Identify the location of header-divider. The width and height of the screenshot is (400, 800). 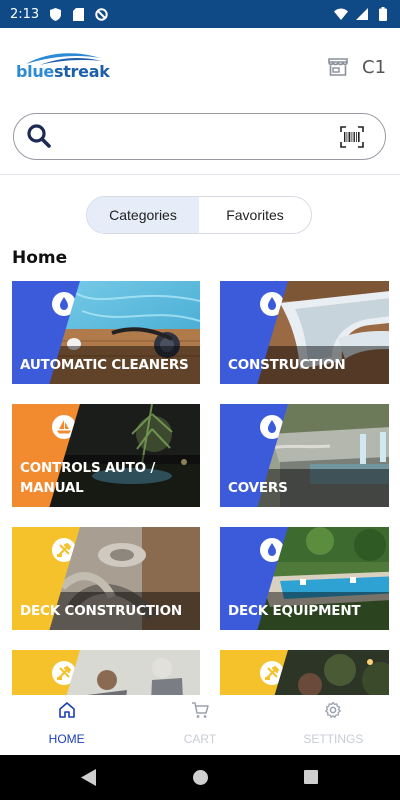
(200, 174).